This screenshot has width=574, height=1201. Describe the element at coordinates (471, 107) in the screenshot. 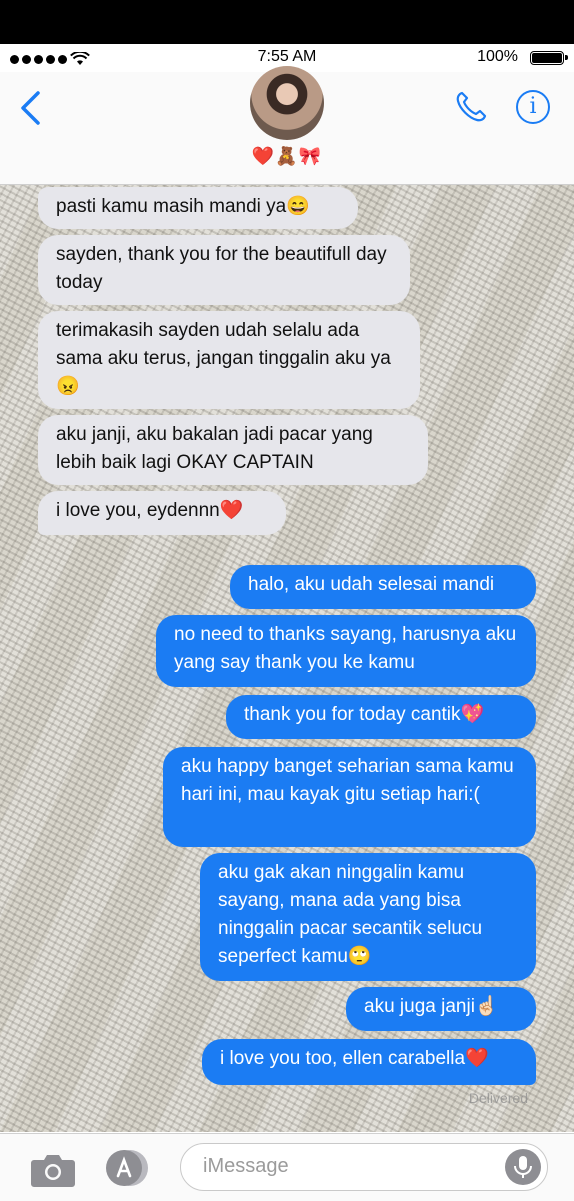

I see `phone-icon` at that location.